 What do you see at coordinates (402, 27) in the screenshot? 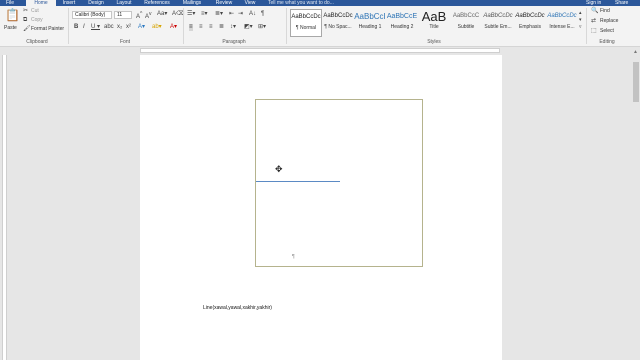
I see `style-name: Heading 2` at bounding box center [402, 27].